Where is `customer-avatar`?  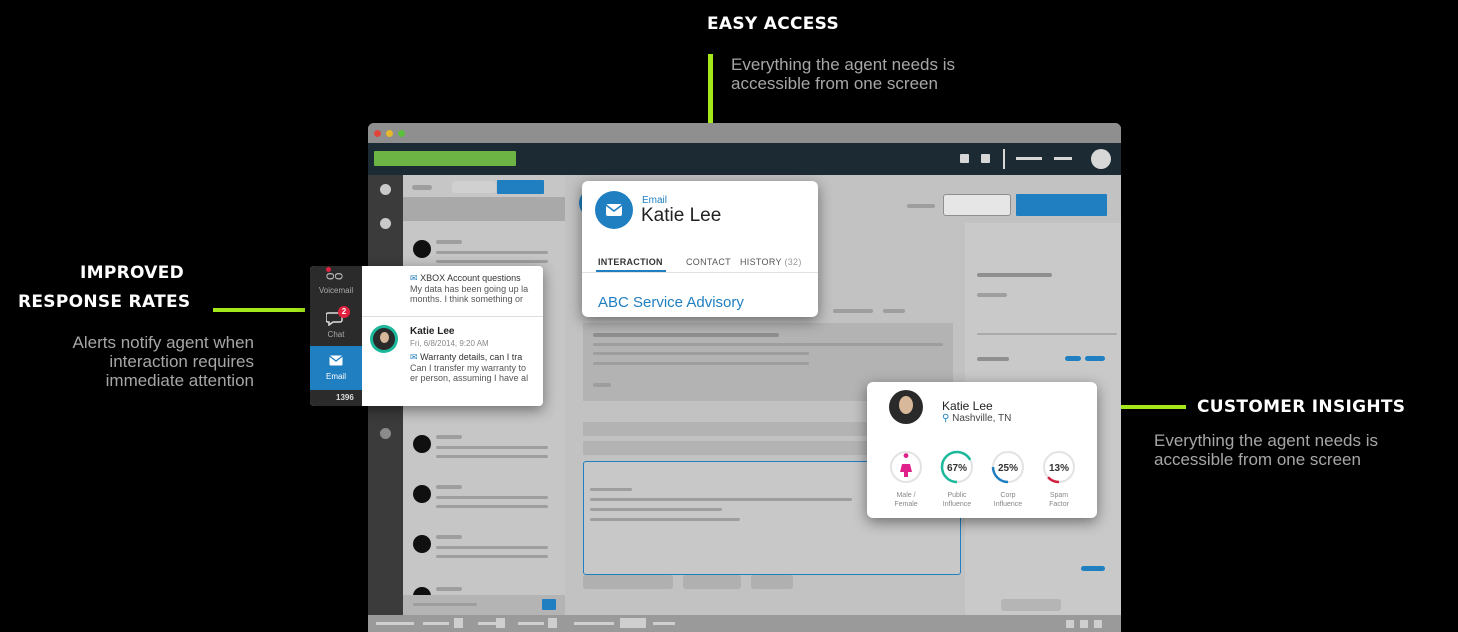 customer-avatar is located at coordinates (906, 407).